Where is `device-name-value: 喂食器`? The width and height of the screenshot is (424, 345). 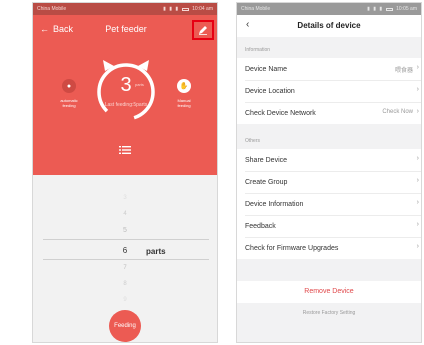
device-name-value: 喂食器 is located at coordinates (403, 71).